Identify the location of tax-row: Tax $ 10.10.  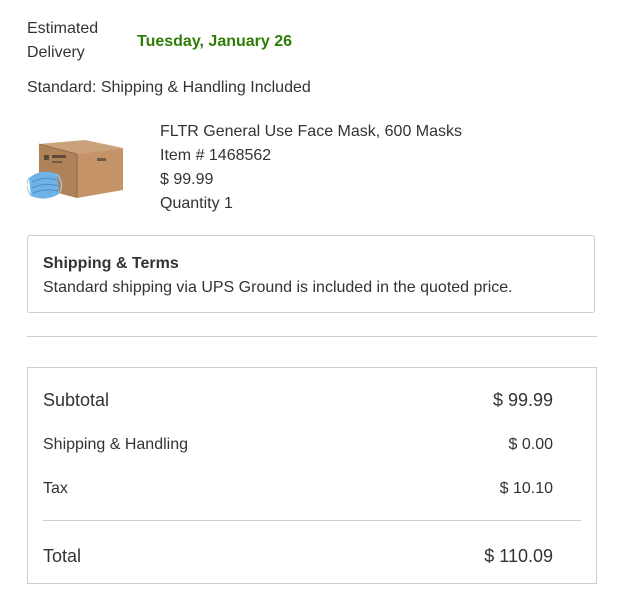
(298, 489).